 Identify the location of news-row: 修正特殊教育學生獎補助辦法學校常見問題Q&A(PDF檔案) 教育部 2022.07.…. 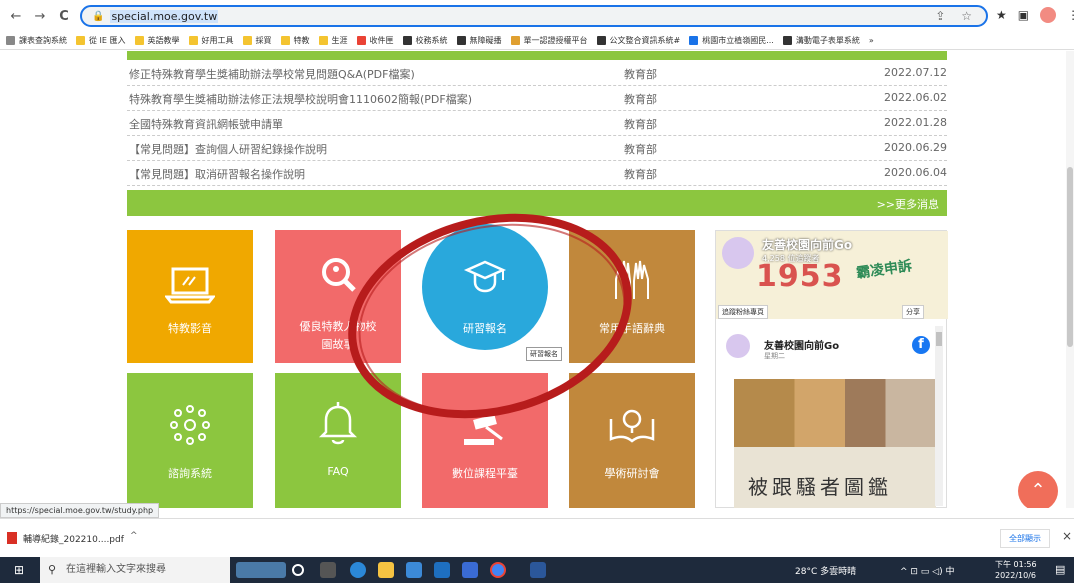
(537, 73).